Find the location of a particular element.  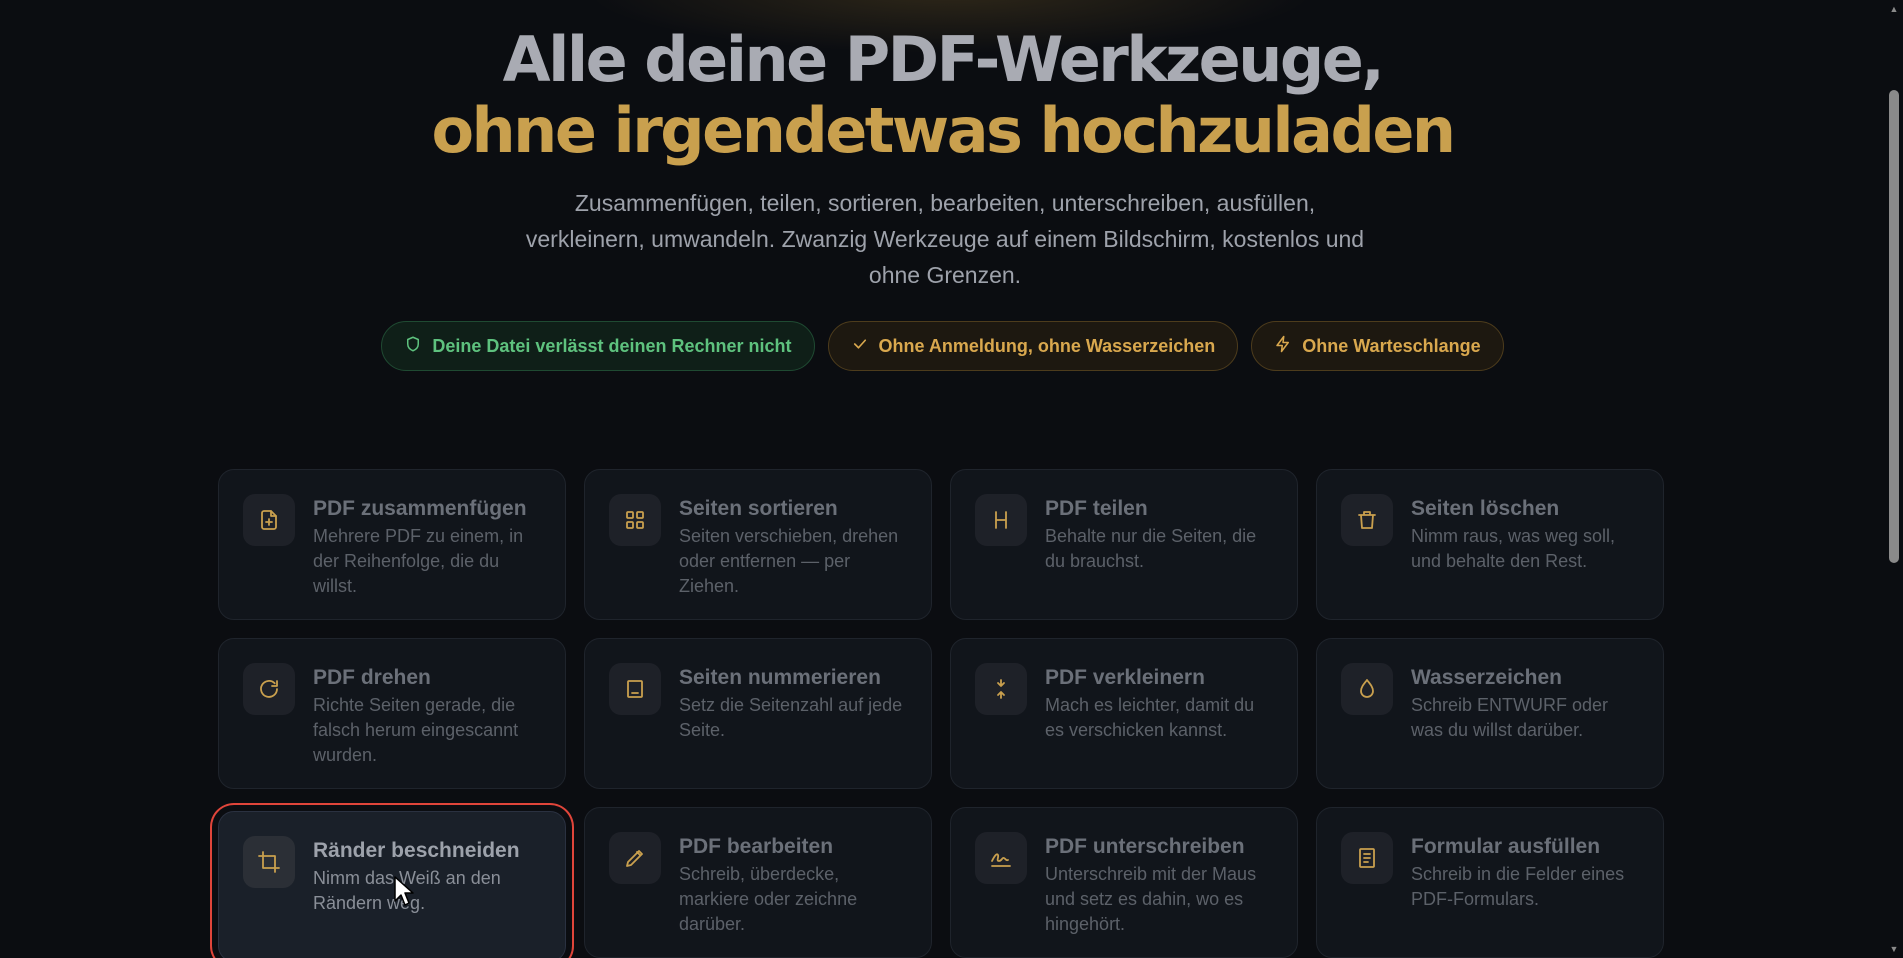

tool-title: PDF verkleinern is located at coordinates (1125, 677).